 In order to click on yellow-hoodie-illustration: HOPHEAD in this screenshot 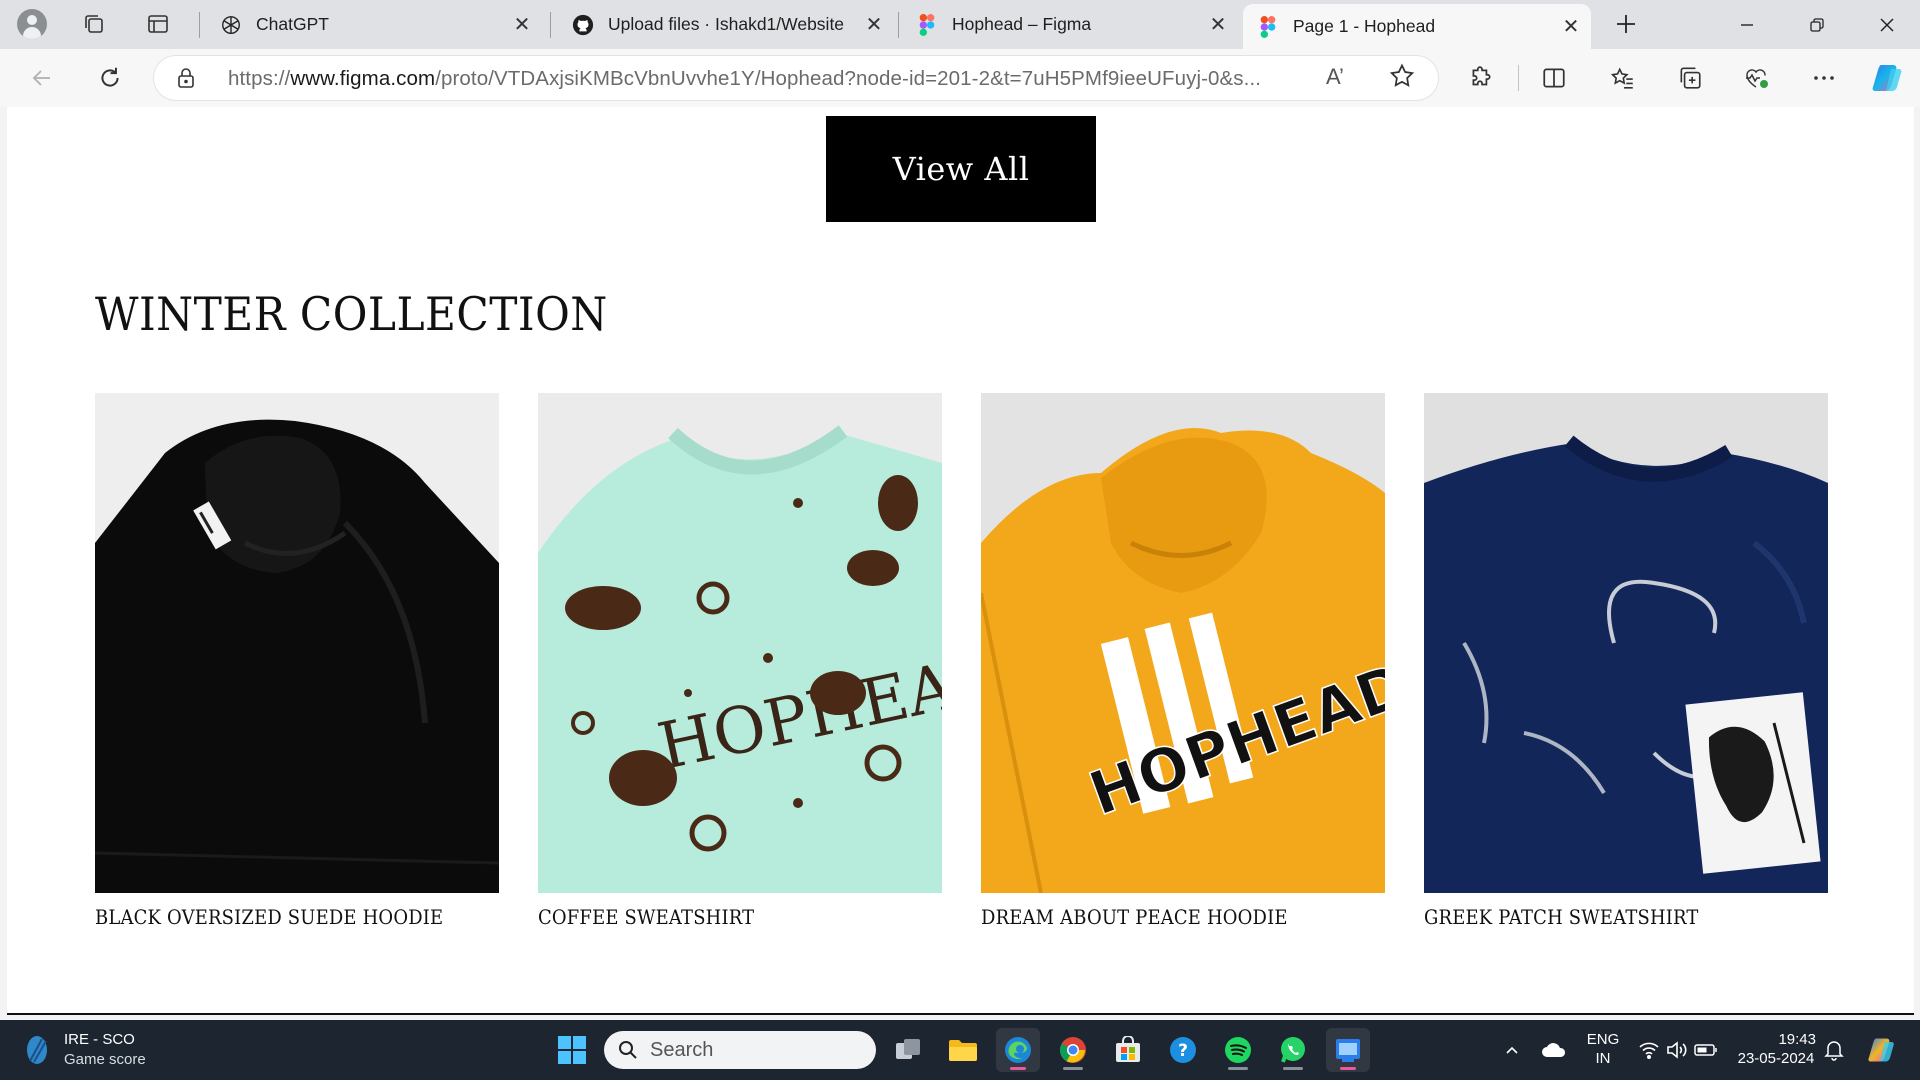, I will do `click(1183, 643)`.